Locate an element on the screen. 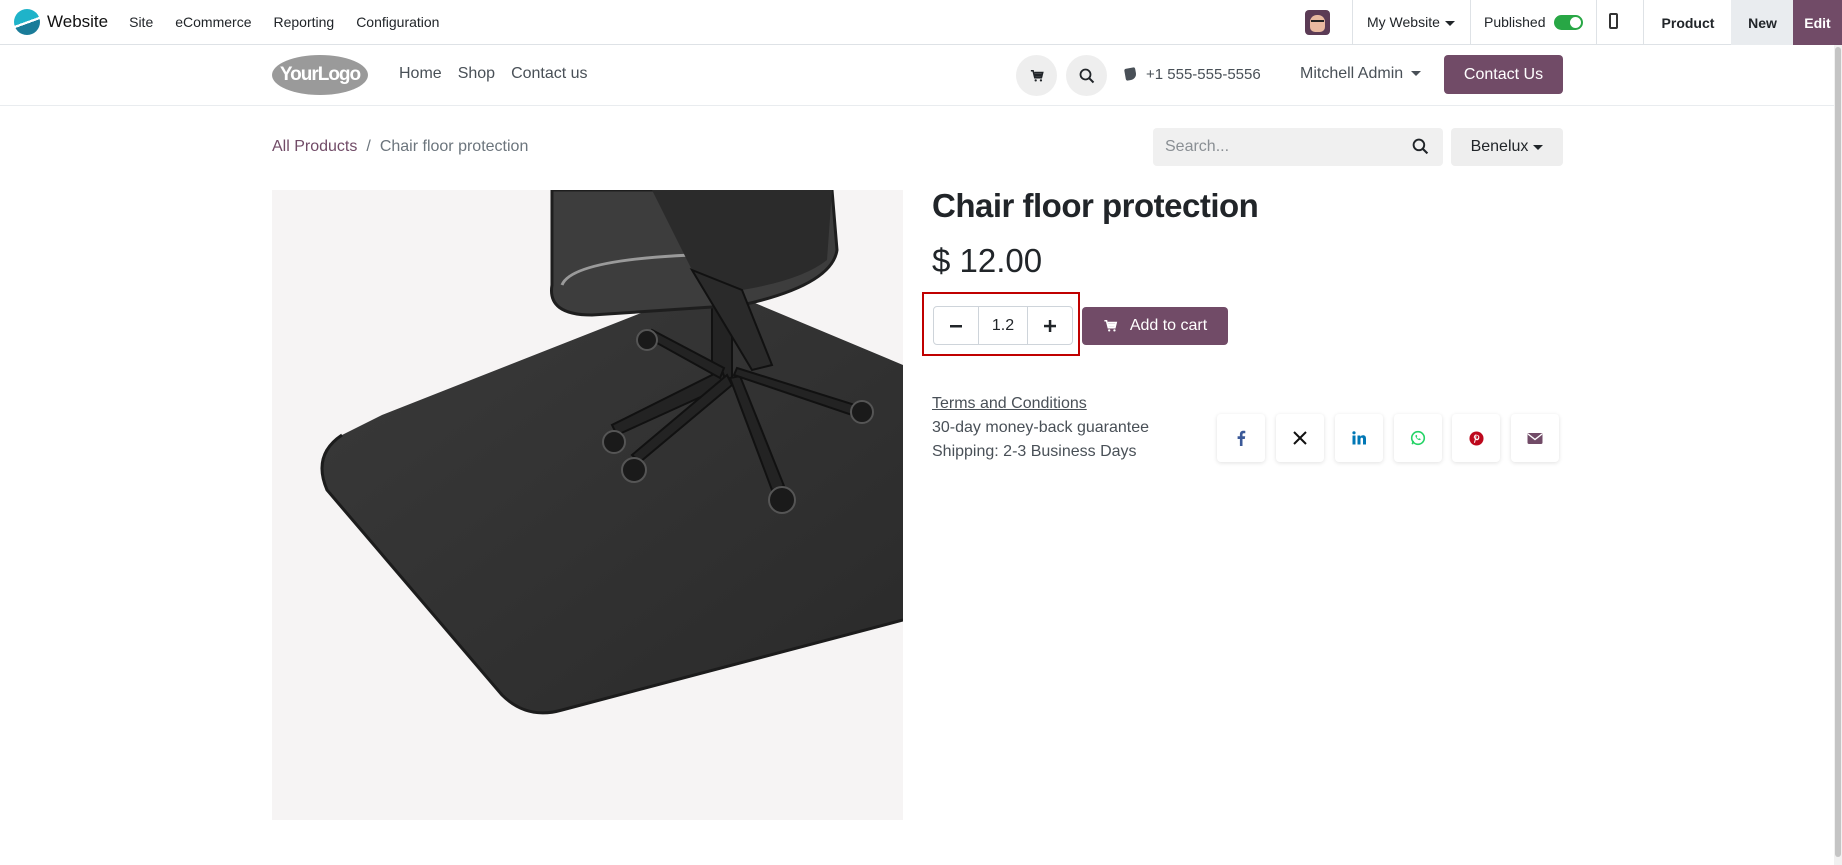 This screenshot has width=1842, height=865. contact-us-button: Contact Us is located at coordinates (1503, 74).